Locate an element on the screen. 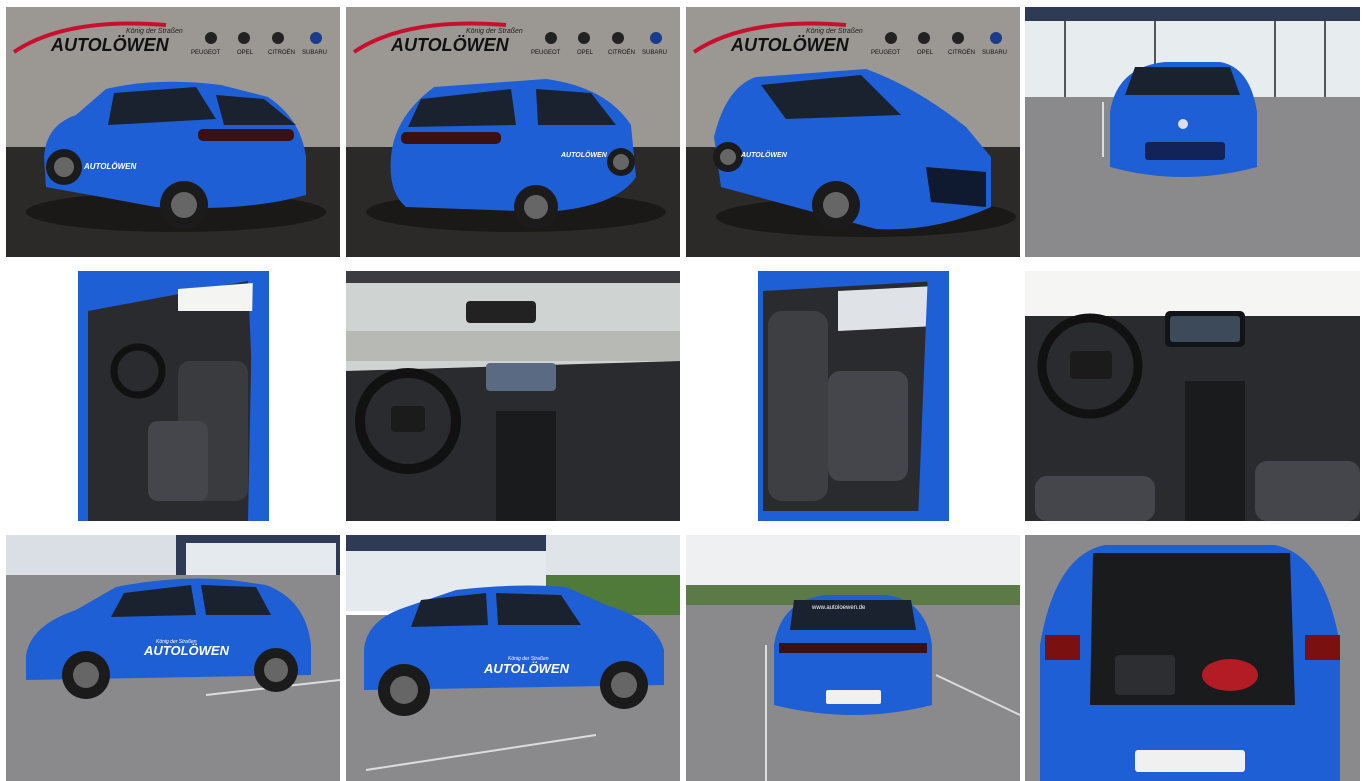  gallery-photo-10: König der Straßen AUTOLÖWEN is located at coordinates (513, 658).